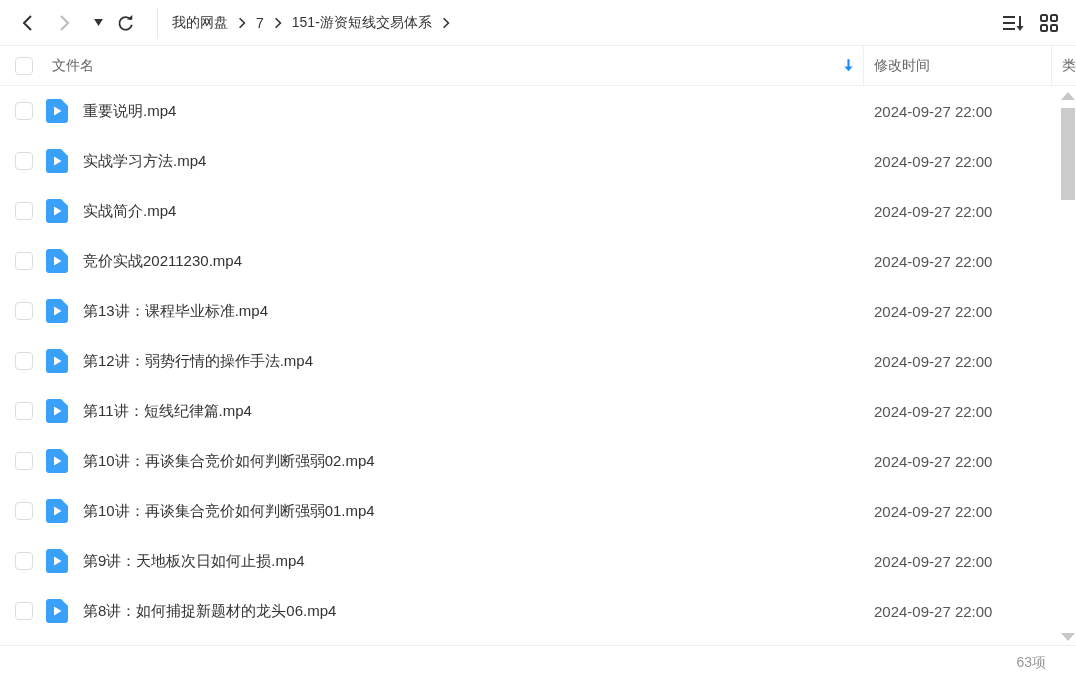 This screenshot has width=1076, height=680. Describe the element at coordinates (478, 111) in the screenshot. I see `file-name: 重要说明.mp4` at that location.